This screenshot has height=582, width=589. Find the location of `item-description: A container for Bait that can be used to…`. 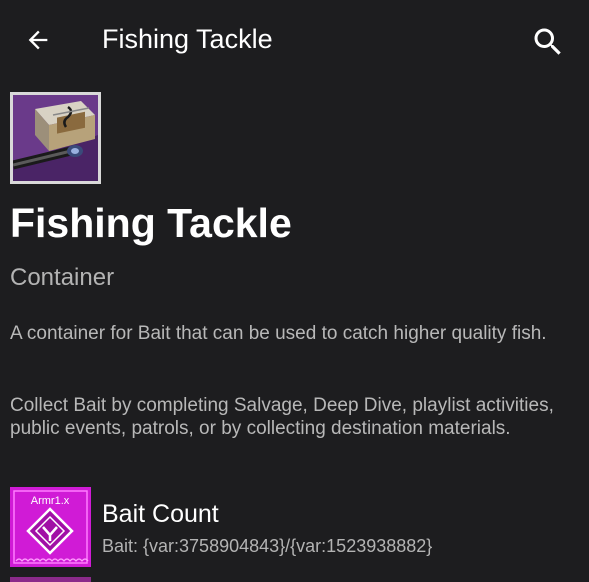

item-description: A container for Bait that can be used to… is located at coordinates (278, 333).